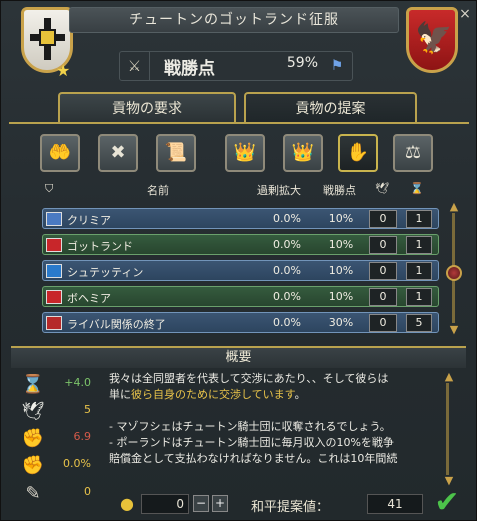  Describe the element at coordinates (33, 384) in the screenshot. I see `prestige-icon: ⌛` at that location.